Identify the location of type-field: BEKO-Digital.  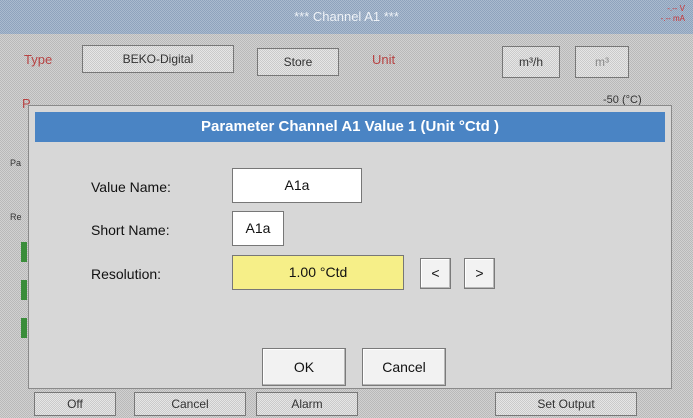
(158, 59).